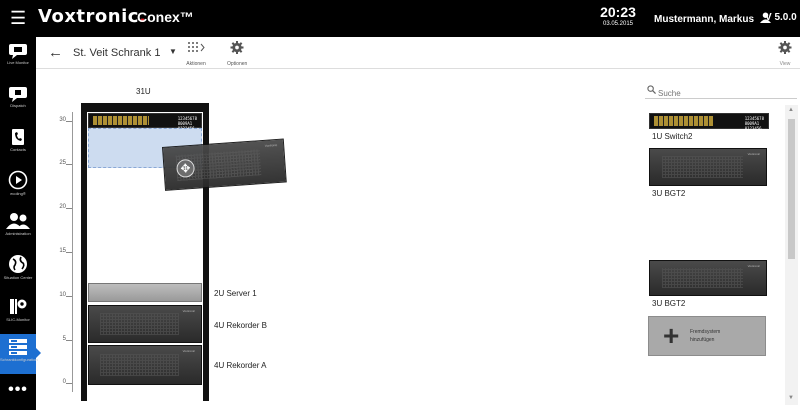 The height and width of the screenshot is (410, 800). I want to click on rack-device-rekorder-b: Voxtronic, so click(145, 324).